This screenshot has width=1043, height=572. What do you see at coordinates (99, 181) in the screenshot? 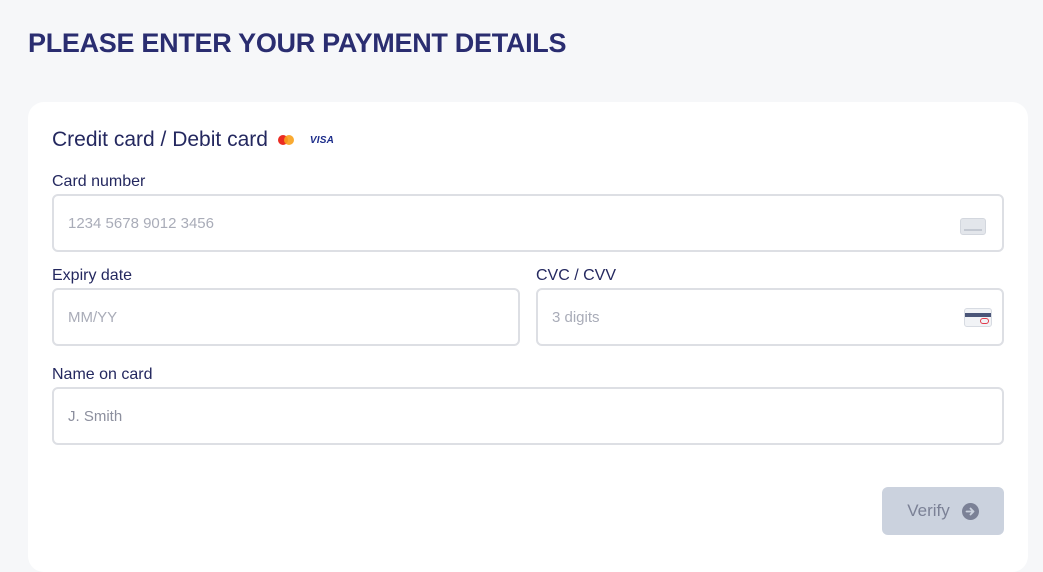
I see `card-number-label: Card number` at bounding box center [99, 181].